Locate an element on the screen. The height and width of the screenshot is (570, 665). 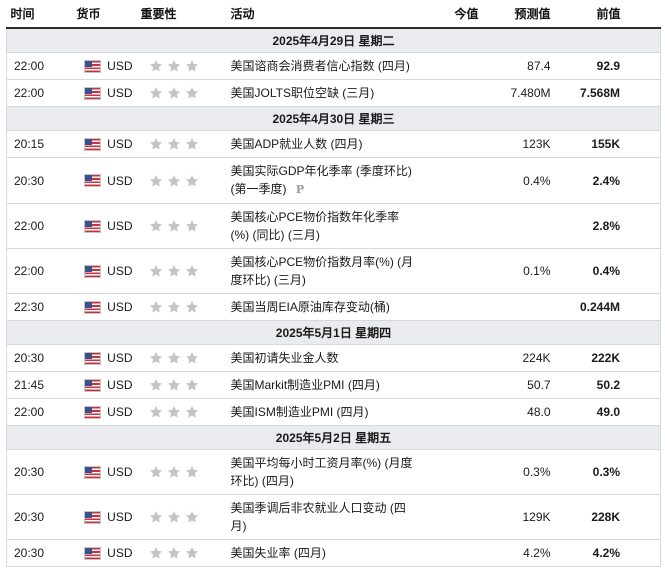
header-actual: 今值 is located at coordinates (452, 14).